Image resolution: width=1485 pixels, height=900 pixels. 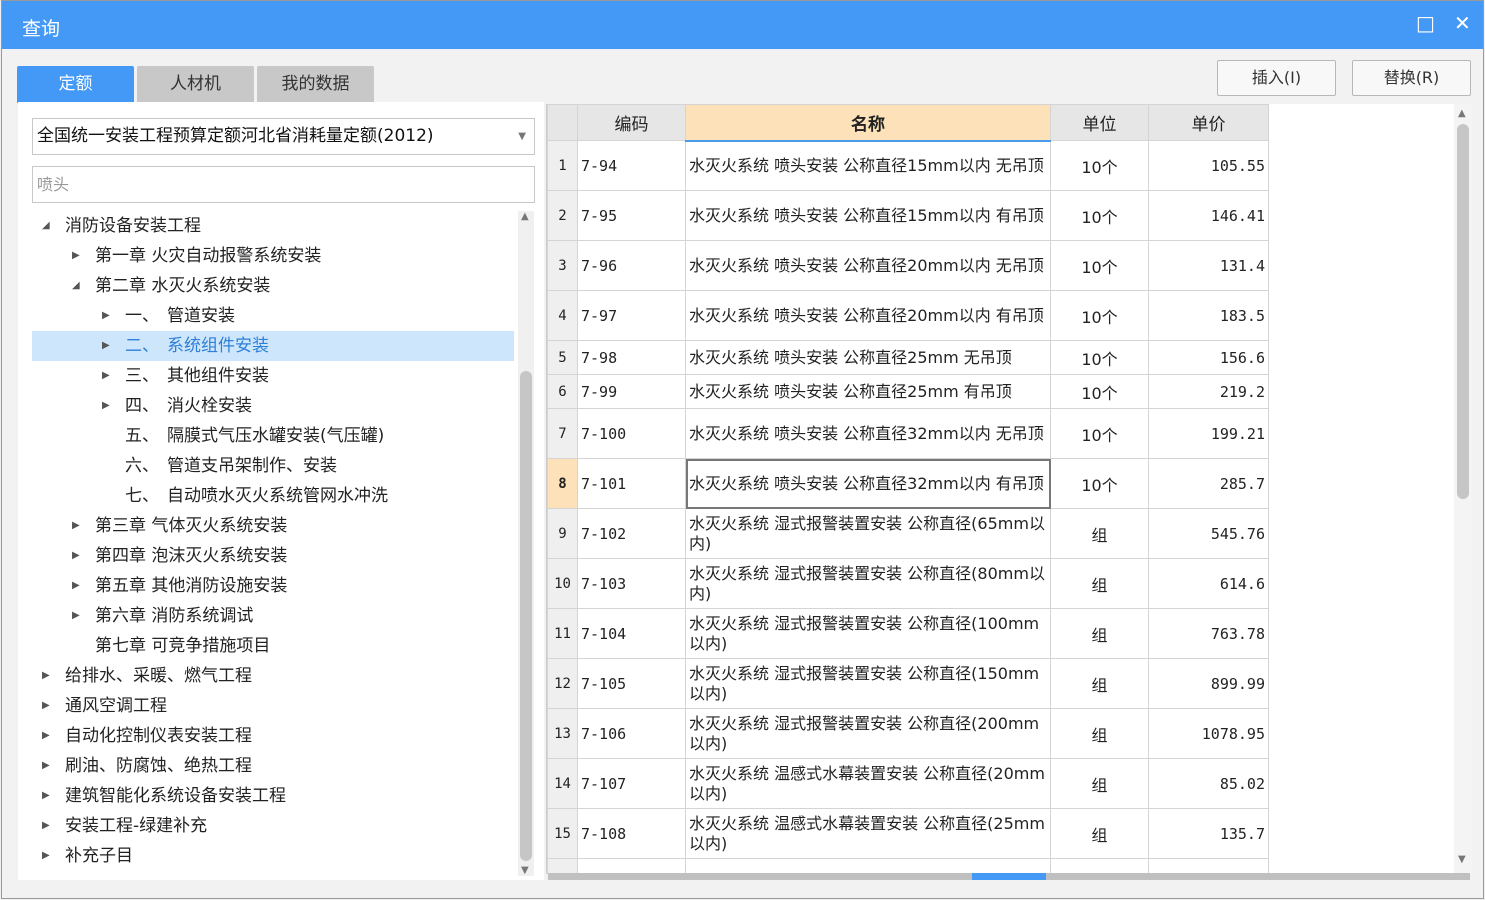 What do you see at coordinates (273, 736) in the screenshot?
I see `tree-node: ▶ 自动化控制仪表安装工程` at bounding box center [273, 736].